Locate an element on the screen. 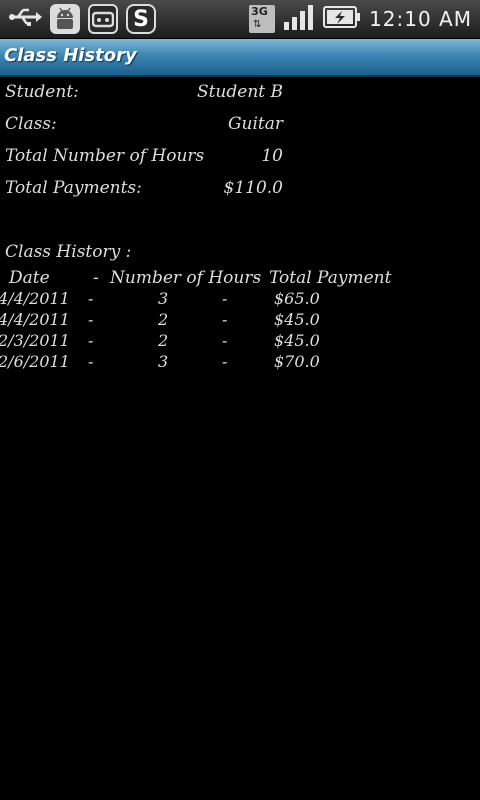  row-payment: $70.0 is located at coordinates (297, 361).